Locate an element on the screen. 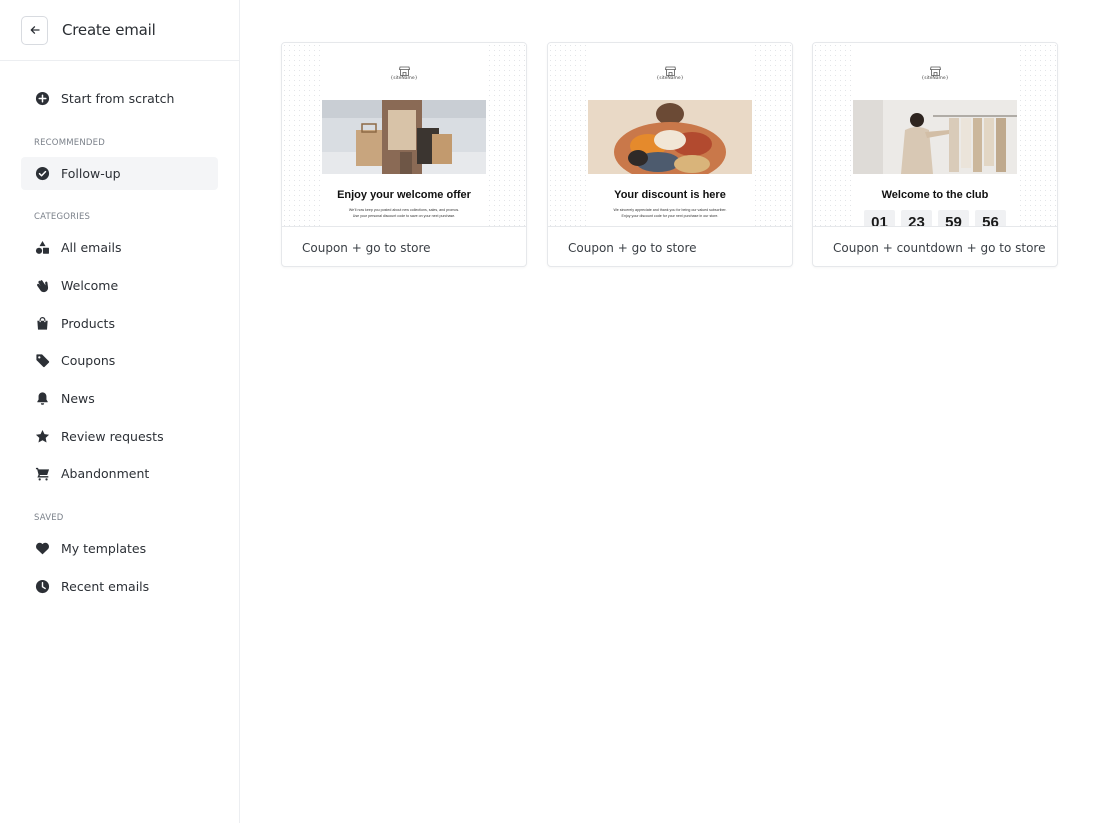 This screenshot has height=823, width=1098. sidebar-header: Create email is located at coordinates (119, 30).